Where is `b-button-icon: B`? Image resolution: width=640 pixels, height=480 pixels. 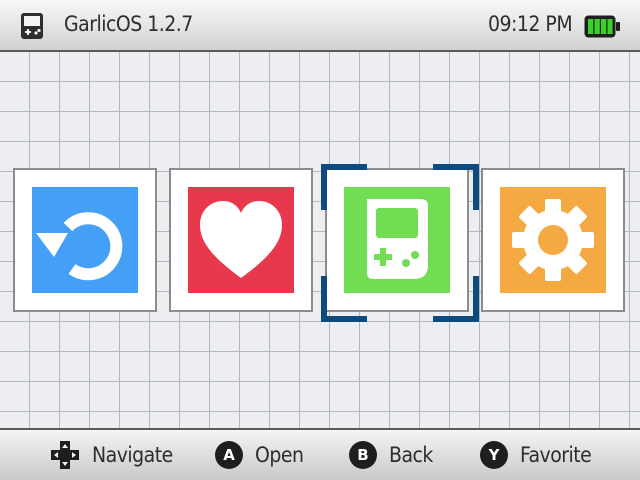 b-button-icon: B is located at coordinates (363, 455).